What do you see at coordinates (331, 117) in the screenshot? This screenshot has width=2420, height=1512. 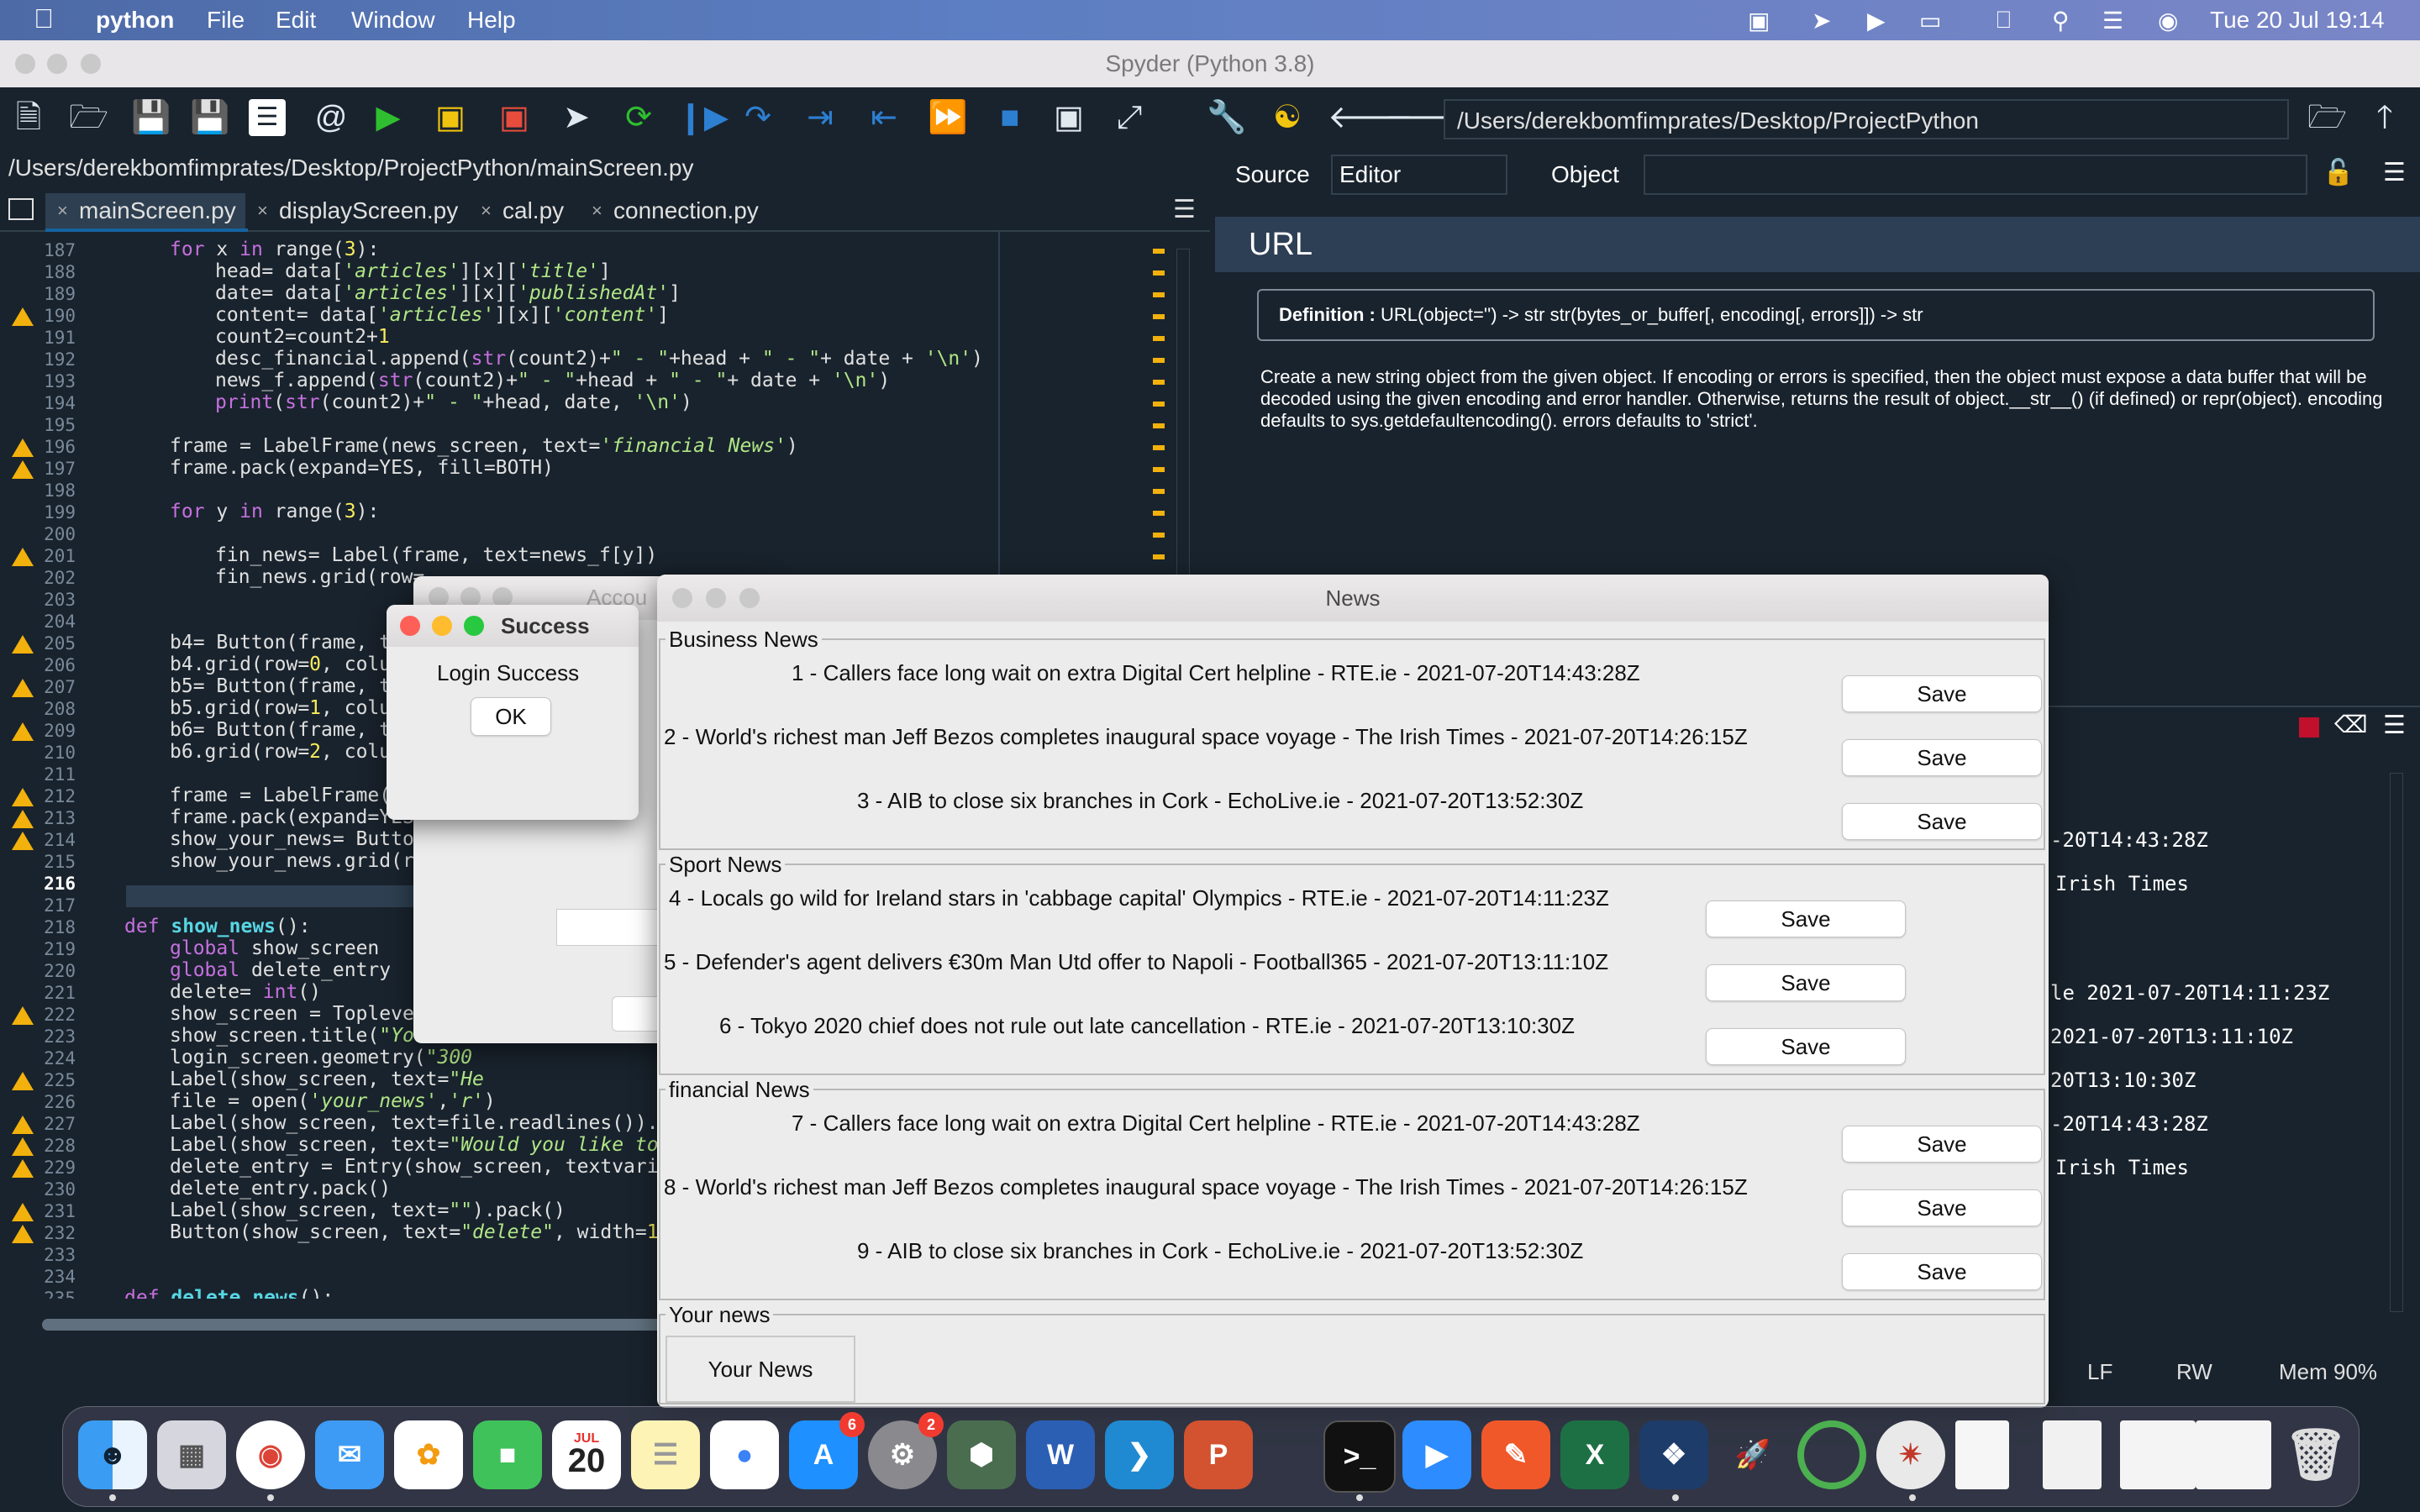 I see `at-icon: @` at bounding box center [331, 117].